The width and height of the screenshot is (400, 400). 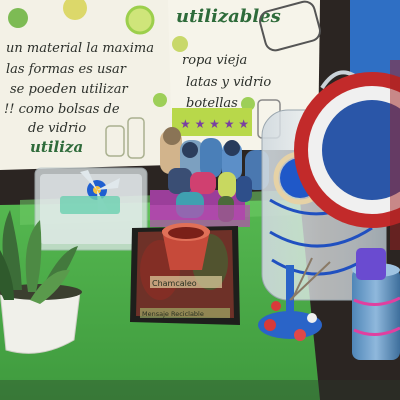 I want to click on poster-right-heading: utilizables, so click(x=228, y=16).